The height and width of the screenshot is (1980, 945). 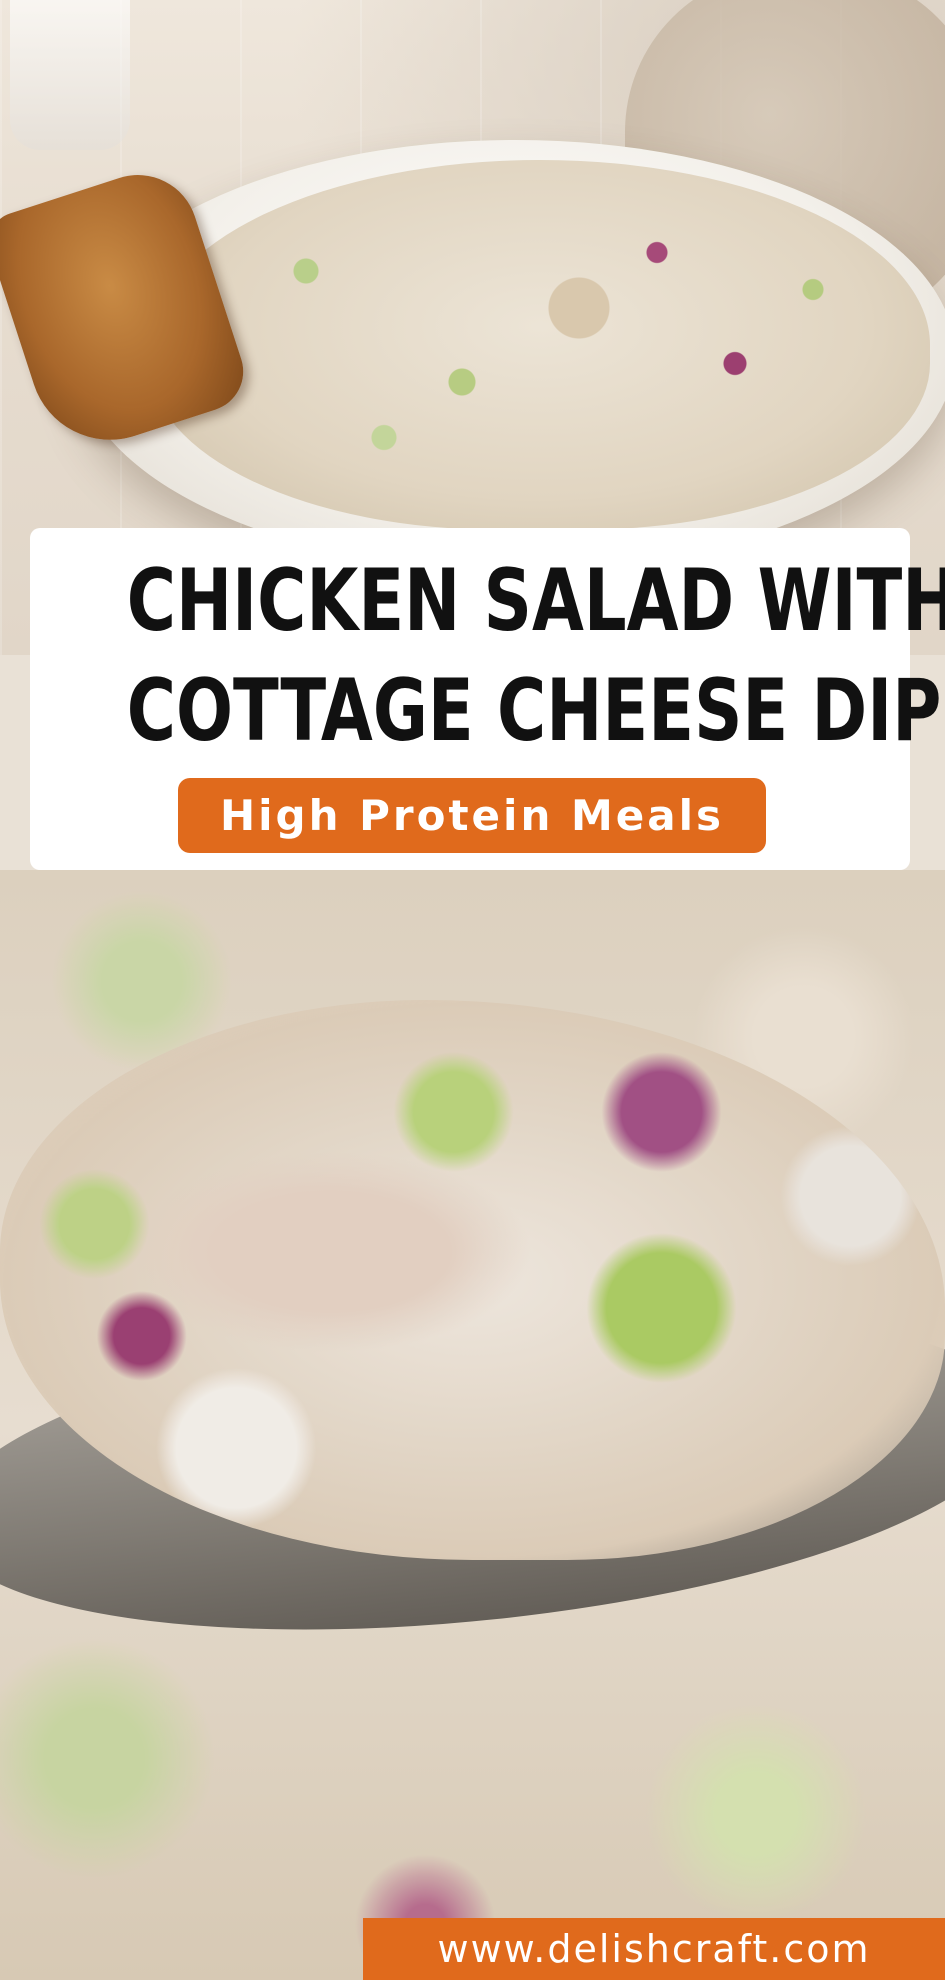 What do you see at coordinates (534, 711) in the screenshot?
I see `recipe-title-line-2: COTTAGE CHEESE DIP` at bounding box center [534, 711].